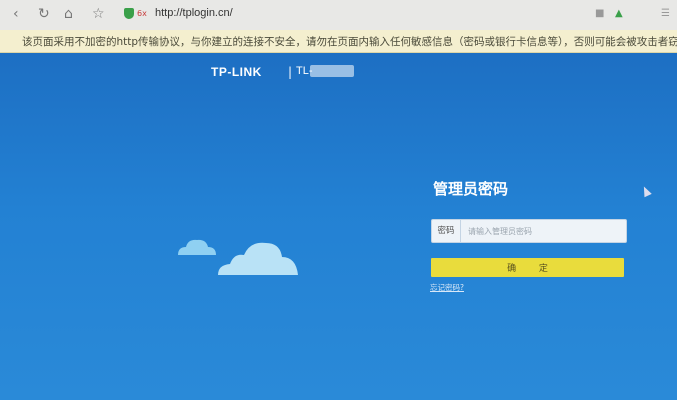 This screenshot has height=400, width=677. Describe the element at coordinates (129, 13) in the screenshot. I see `shield-icon` at that location.